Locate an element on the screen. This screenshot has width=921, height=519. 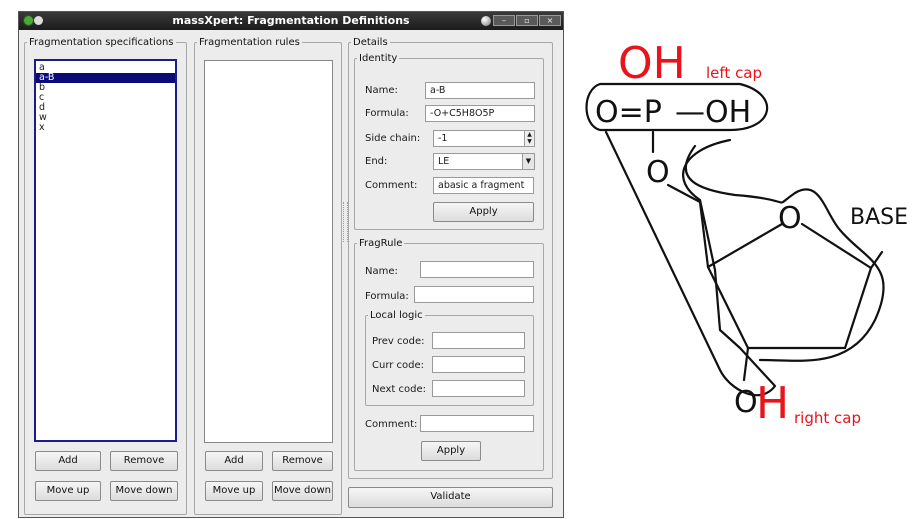
rule-move-up-button: Move up is located at coordinates (234, 491).